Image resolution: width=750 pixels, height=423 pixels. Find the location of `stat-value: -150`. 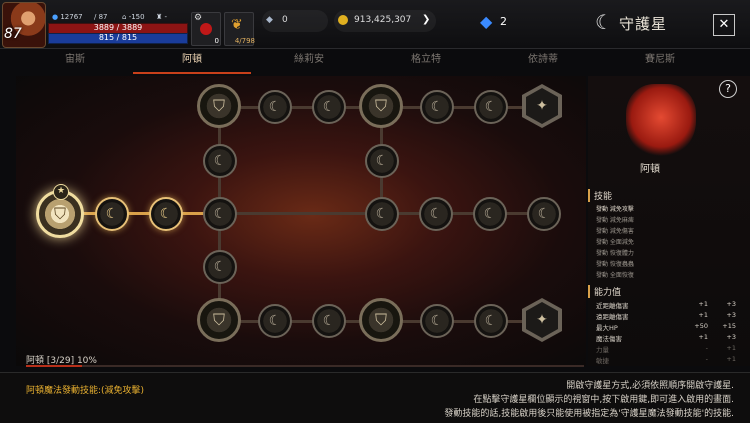

stat-value: -150 is located at coordinates (136, 17).